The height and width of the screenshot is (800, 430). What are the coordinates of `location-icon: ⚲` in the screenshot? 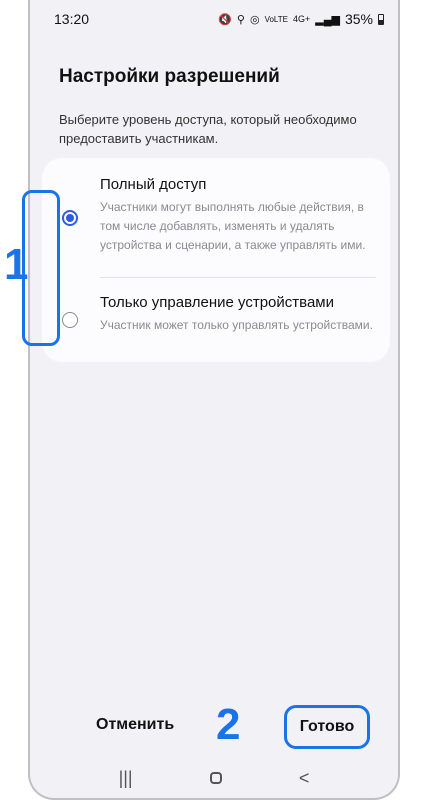 It's located at (240, 19).